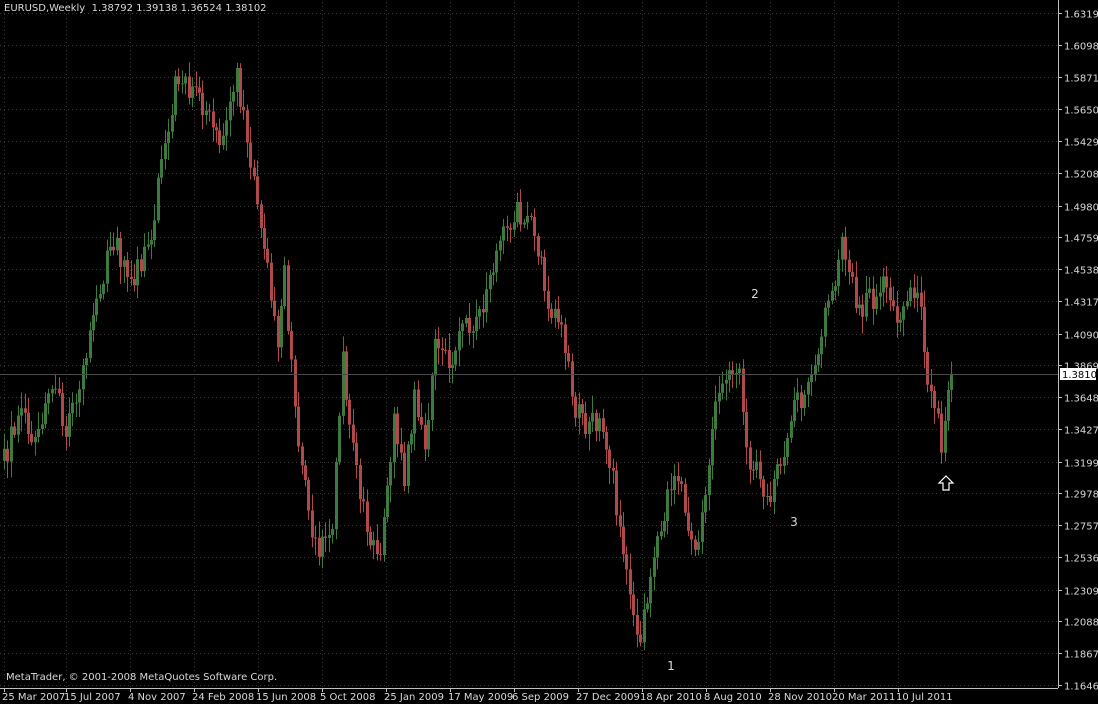  What do you see at coordinates (1081, 111) in the screenshot?
I see `y-tick-label: 1.56500` at bounding box center [1081, 111].